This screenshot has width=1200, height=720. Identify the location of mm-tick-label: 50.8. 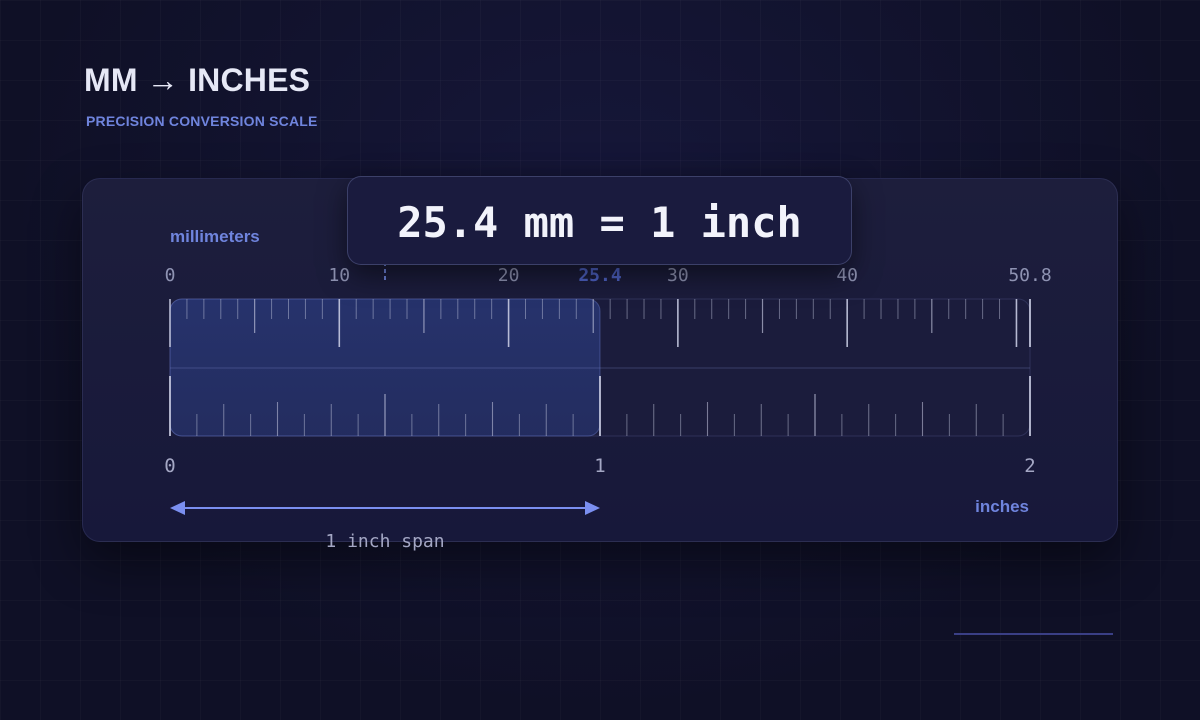
(1029, 275).